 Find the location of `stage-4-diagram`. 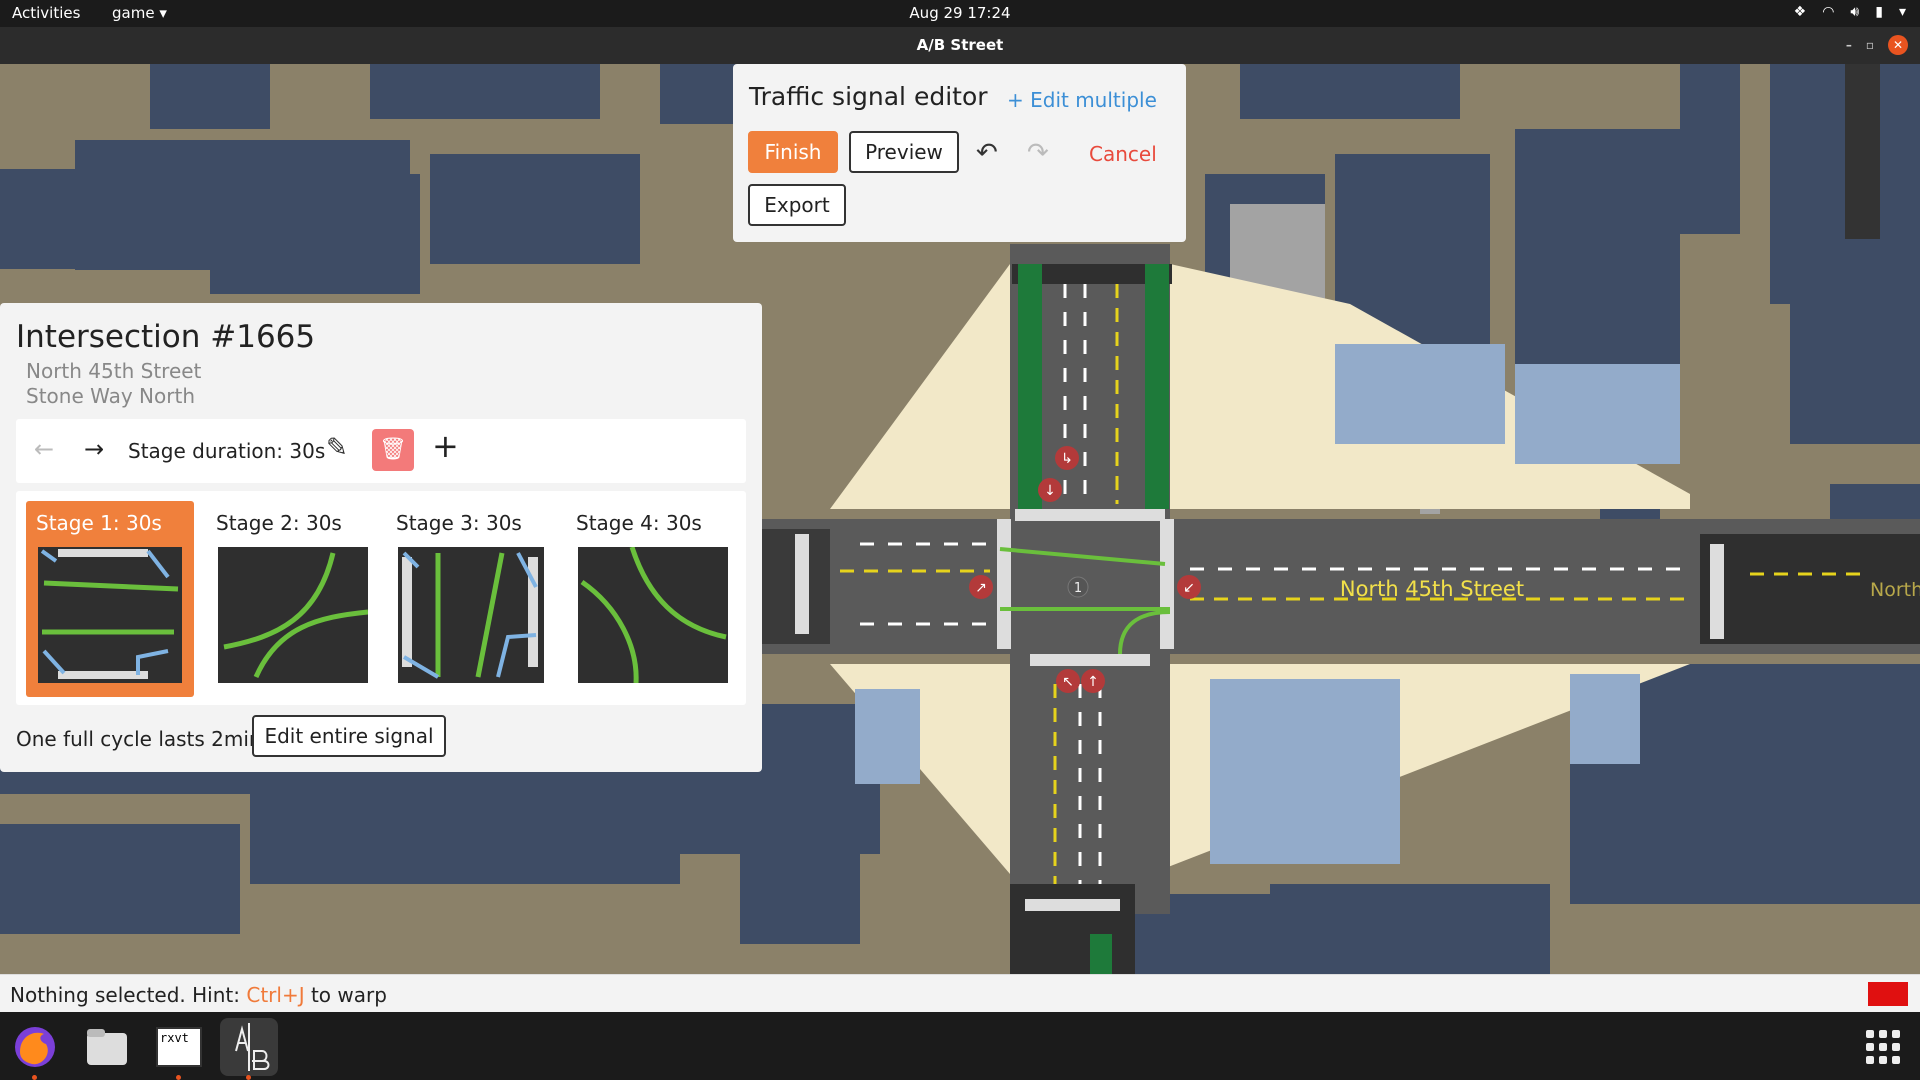

stage-4-diagram is located at coordinates (653, 615).